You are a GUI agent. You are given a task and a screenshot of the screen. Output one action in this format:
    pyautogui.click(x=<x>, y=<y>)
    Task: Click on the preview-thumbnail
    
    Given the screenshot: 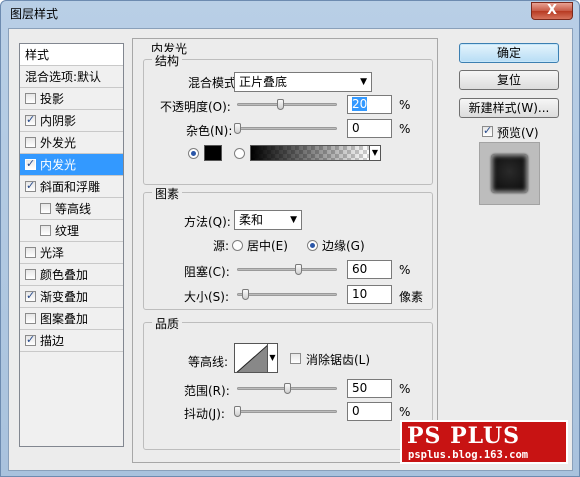 What is the action you would take?
    pyautogui.click(x=509, y=173)
    